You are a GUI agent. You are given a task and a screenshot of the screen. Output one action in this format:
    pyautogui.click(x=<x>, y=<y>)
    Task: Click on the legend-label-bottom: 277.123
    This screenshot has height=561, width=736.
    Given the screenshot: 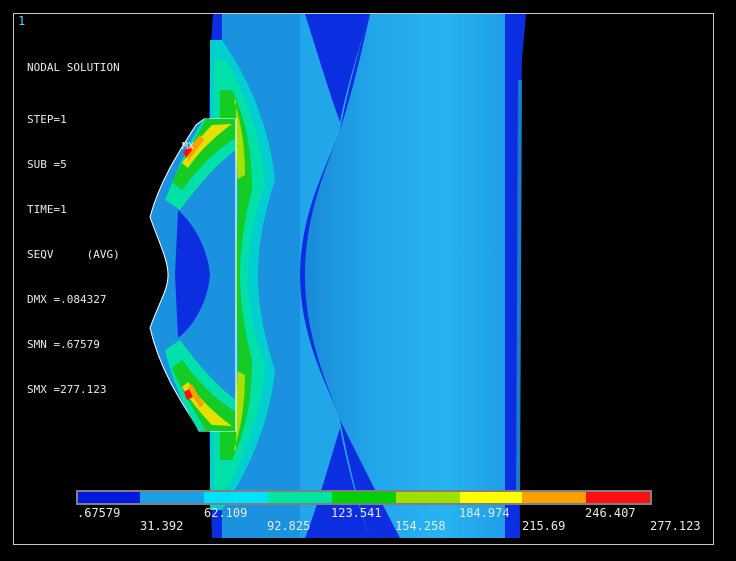 What is the action you would take?
    pyautogui.click(x=675, y=526)
    